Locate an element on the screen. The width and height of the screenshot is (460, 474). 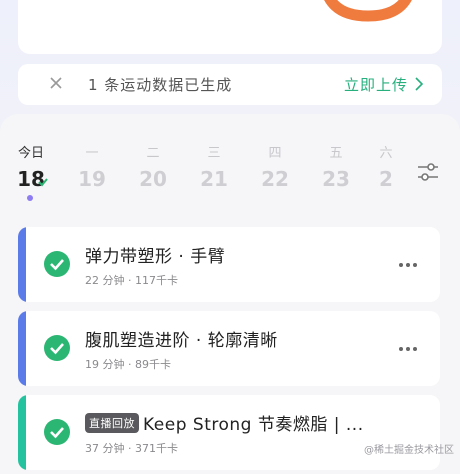
live-replay-badge: 直播回放 is located at coordinates (112, 423).